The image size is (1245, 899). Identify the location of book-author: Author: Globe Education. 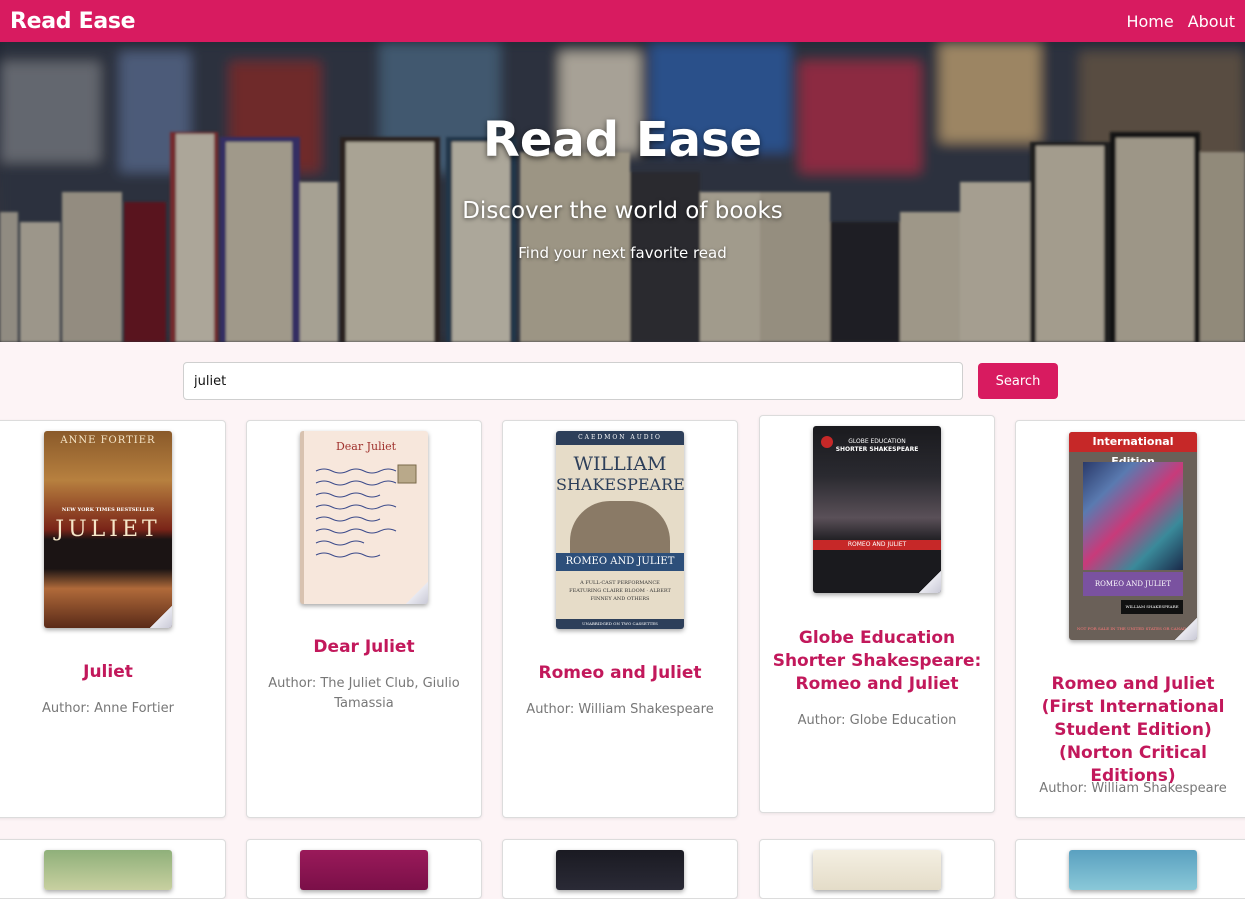
(877, 720).